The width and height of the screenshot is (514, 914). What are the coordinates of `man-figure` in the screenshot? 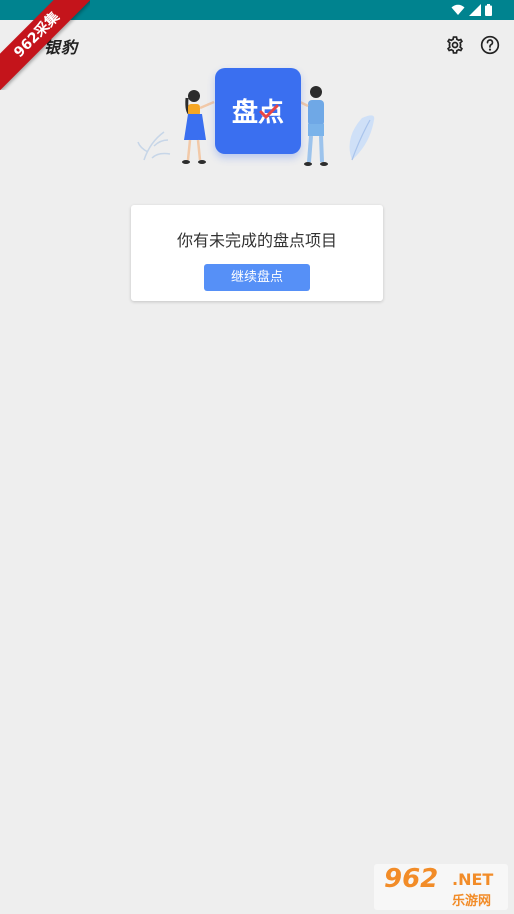 It's located at (313, 126).